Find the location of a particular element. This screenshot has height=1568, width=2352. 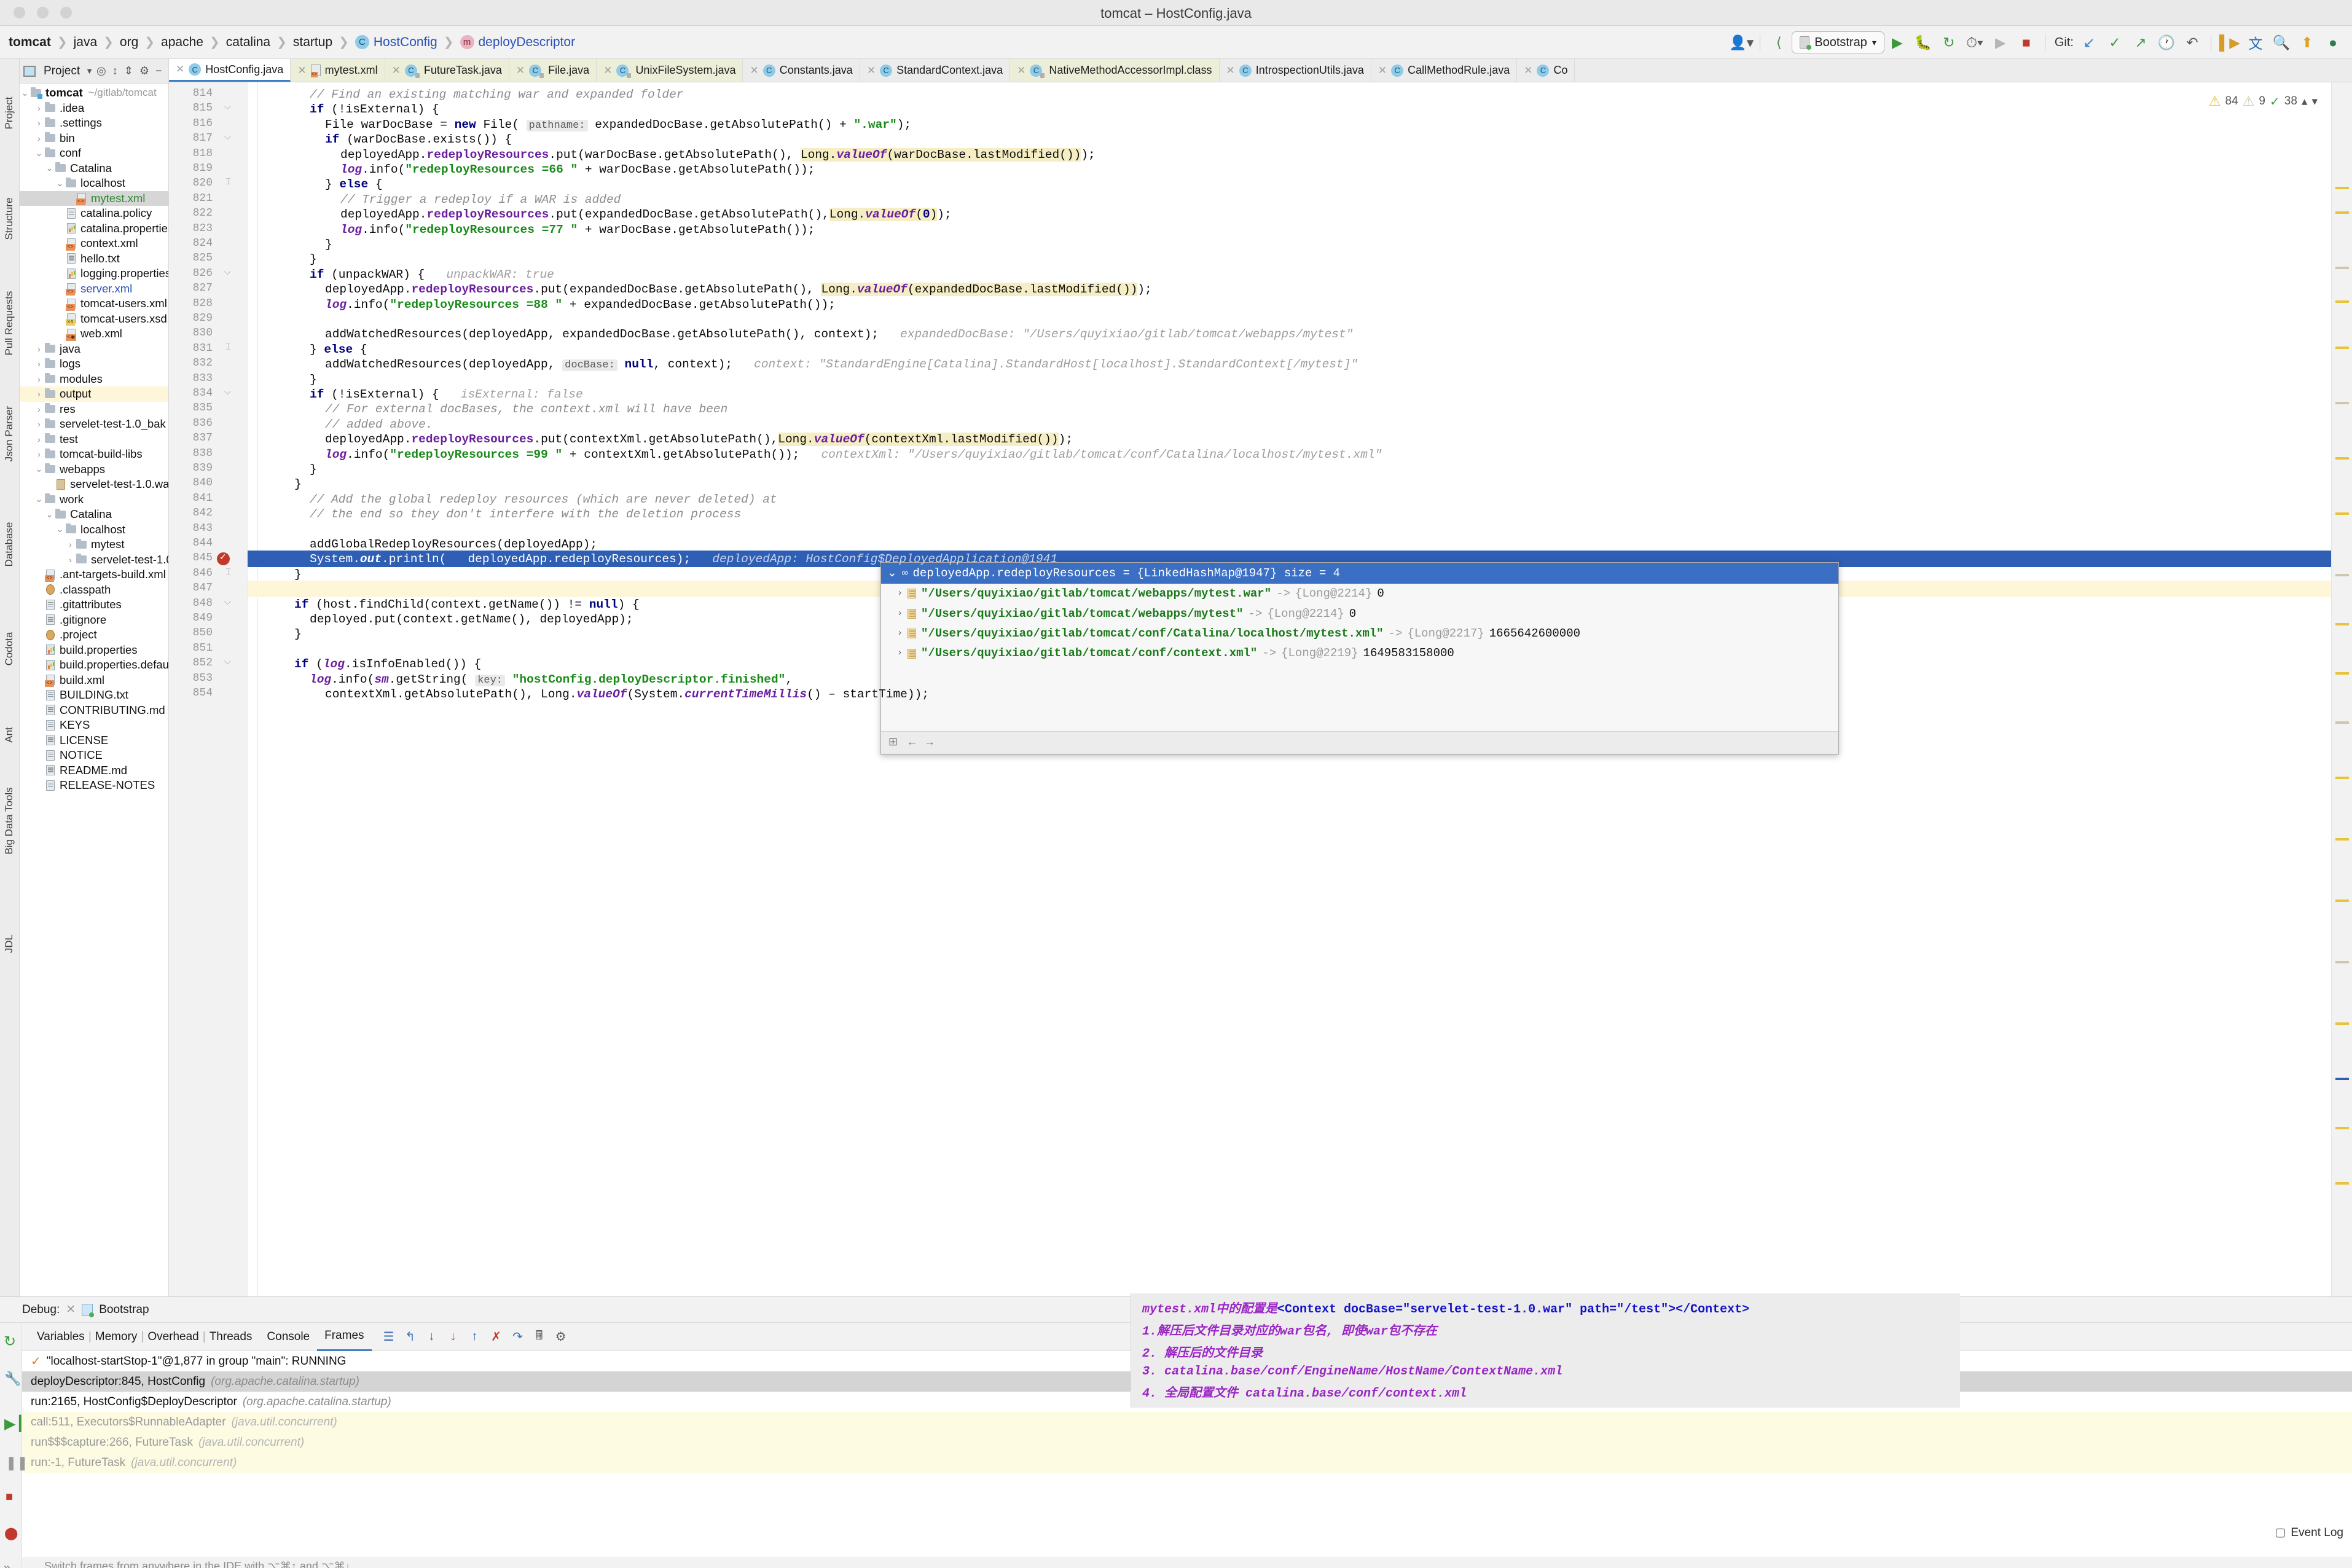

tree-item: BUILDING.txt is located at coordinates (94, 695).